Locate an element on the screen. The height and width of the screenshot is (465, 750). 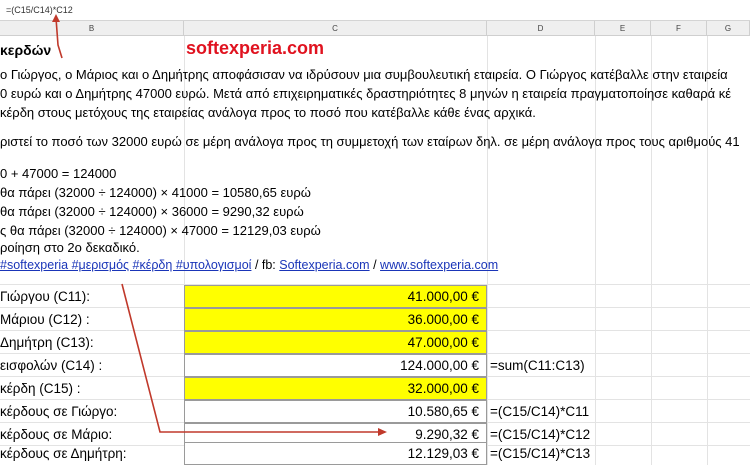
column-header-g: G is located at coordinates (728, 28).